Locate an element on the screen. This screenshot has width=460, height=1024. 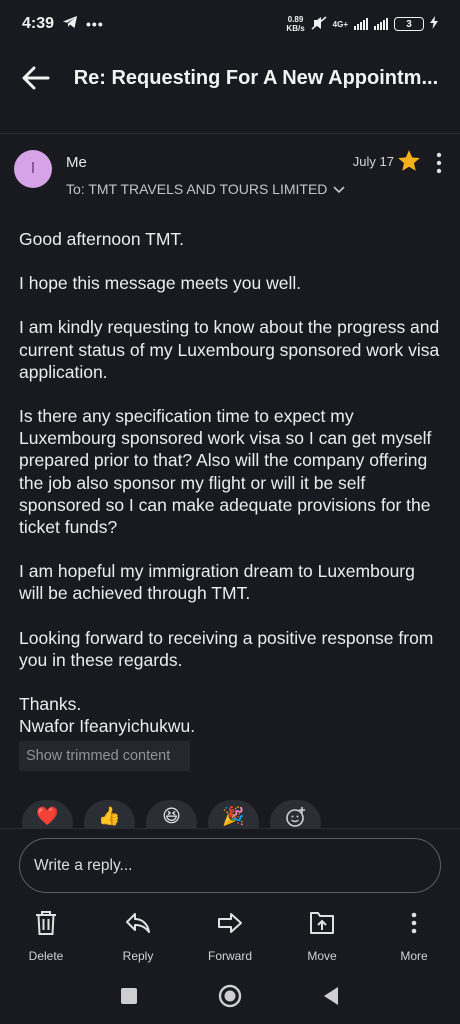
forward-button: Forward is located at coordinates (230, 936).